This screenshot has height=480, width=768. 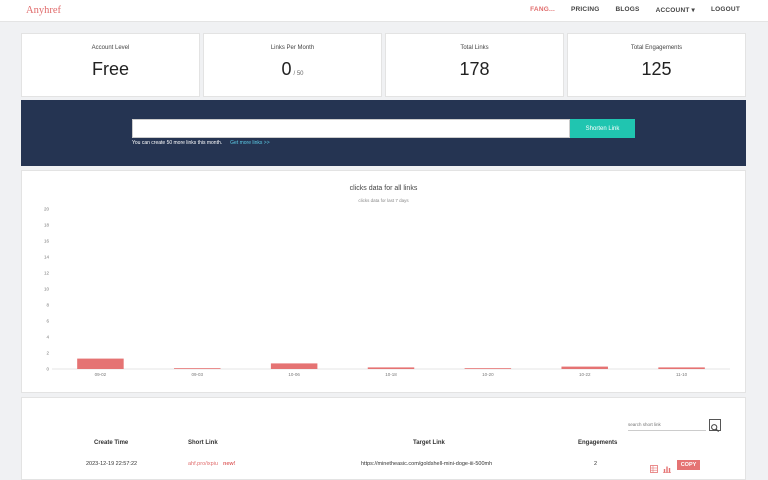 What do you see at coordinates (682, 374) in the screenshot?
I see `x-tick-label: 11-10` at bounding box center [682, 374].